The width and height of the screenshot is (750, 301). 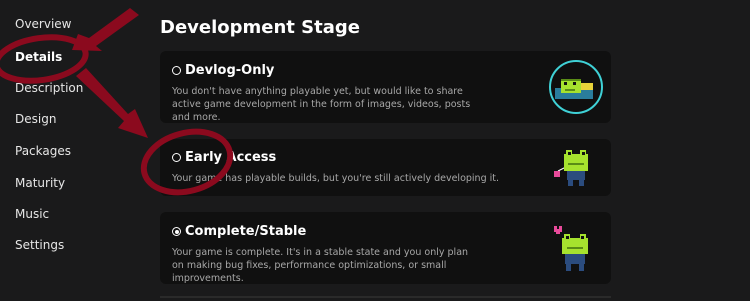 What do you see at coordinates (38, 57) in the screenshot?
I see `sidebar-item-details: Details` at bounding box center [38, 57].